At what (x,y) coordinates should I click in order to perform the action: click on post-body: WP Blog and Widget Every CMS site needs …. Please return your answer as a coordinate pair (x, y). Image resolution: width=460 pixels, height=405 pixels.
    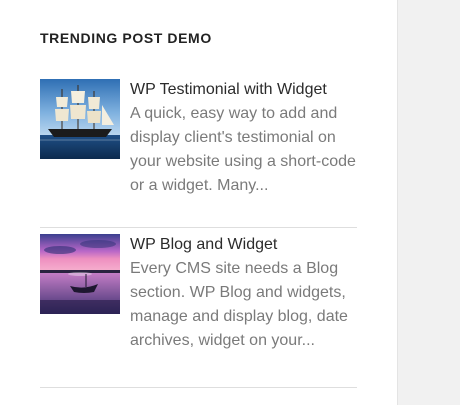
    Looking at the image, I should click on (245, 293).